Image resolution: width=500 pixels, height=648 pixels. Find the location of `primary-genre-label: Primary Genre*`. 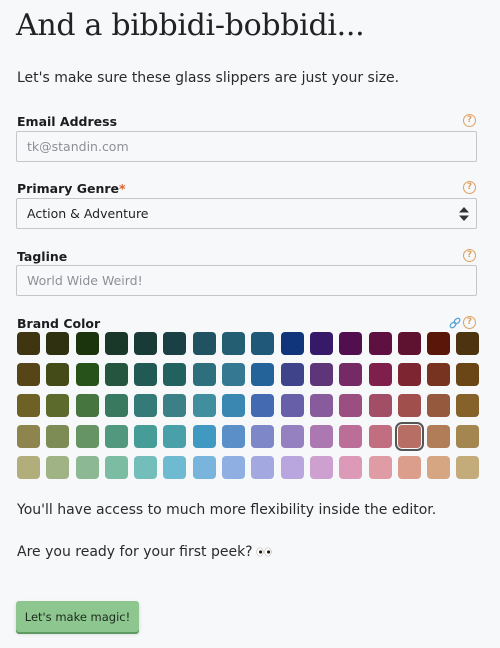

primary-genre-label: Primary Genre* is located at coordinates (71, 188).